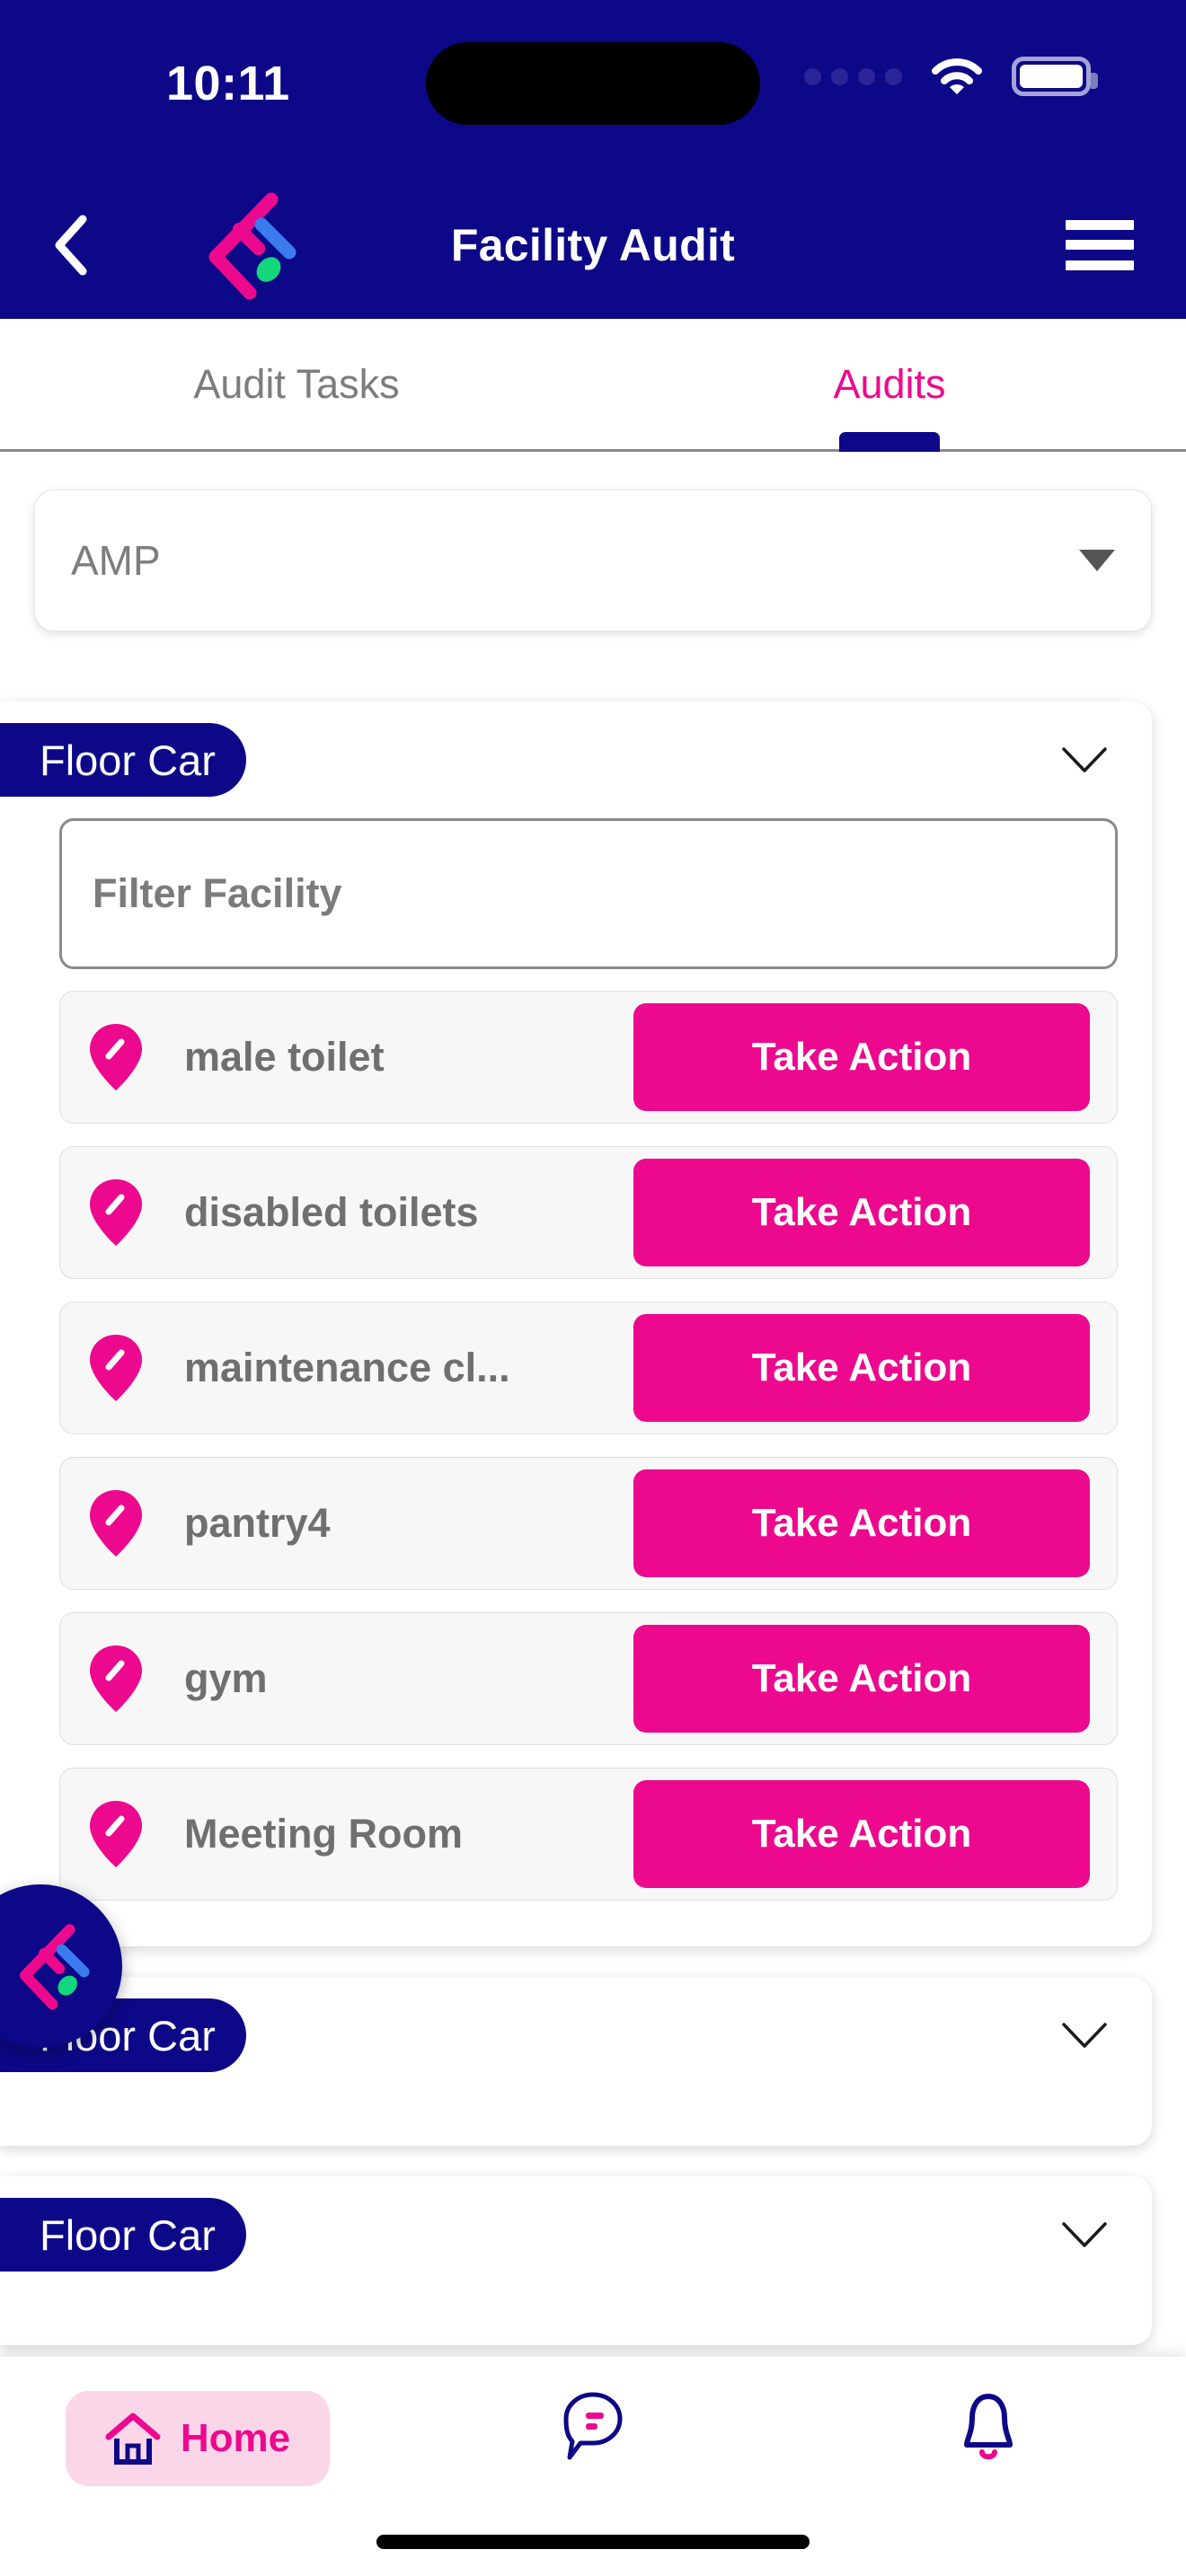 The width and height of the screenshot is (1186, 2576). I want to click on nav-item-notifications, so click(988, 2428).